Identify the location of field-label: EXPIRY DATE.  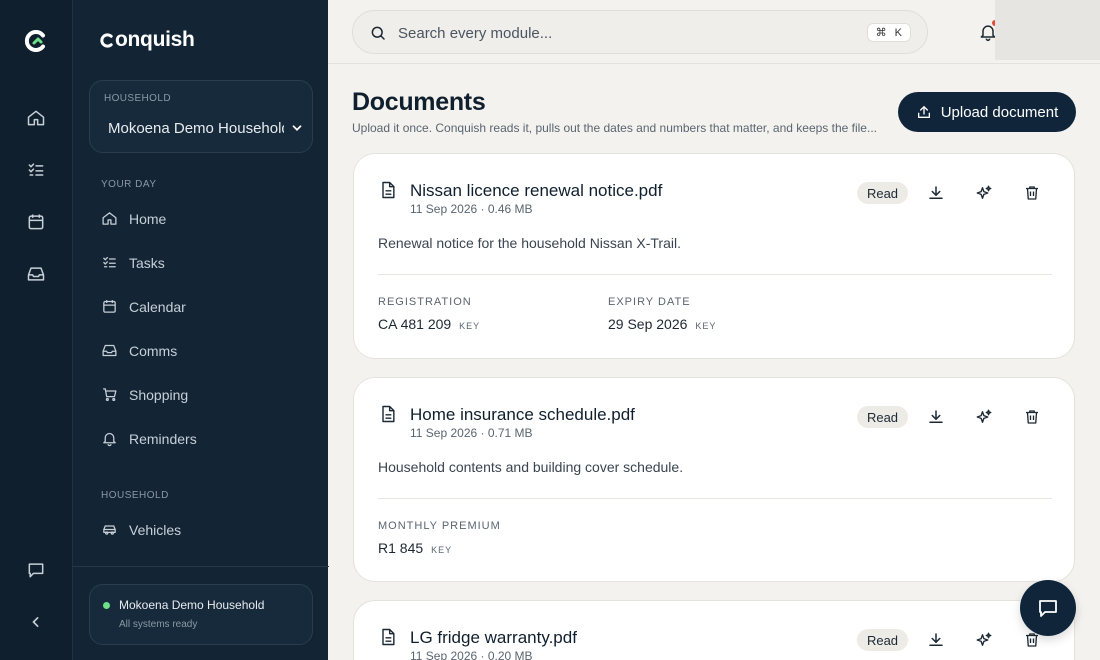
(649, 302).